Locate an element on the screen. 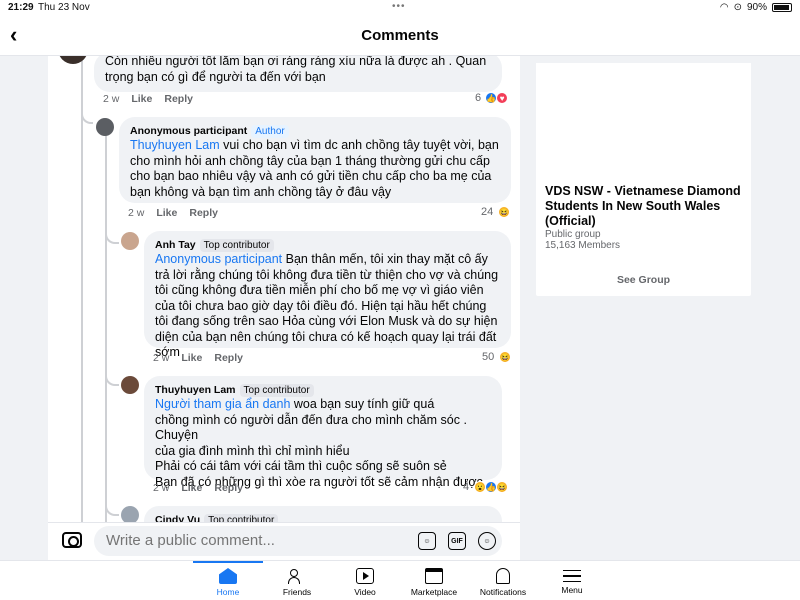  tab-label: Home is located at coordinates (228, 592).